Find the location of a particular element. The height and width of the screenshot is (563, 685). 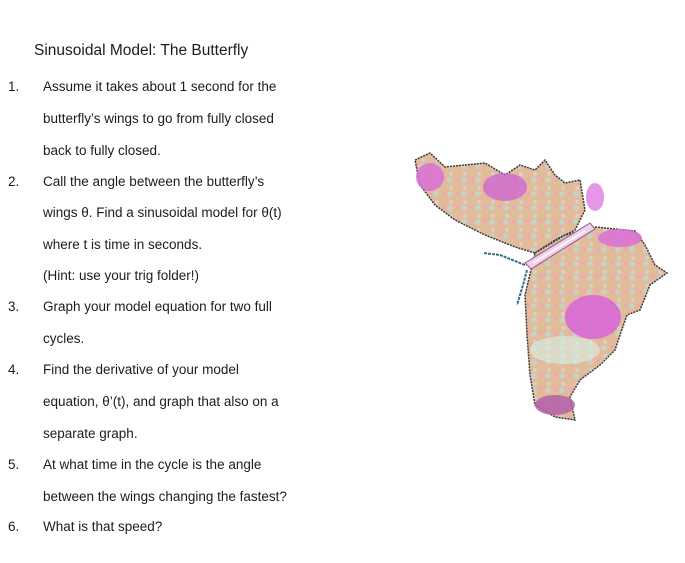

antenna is located at coordinates (504, 259).